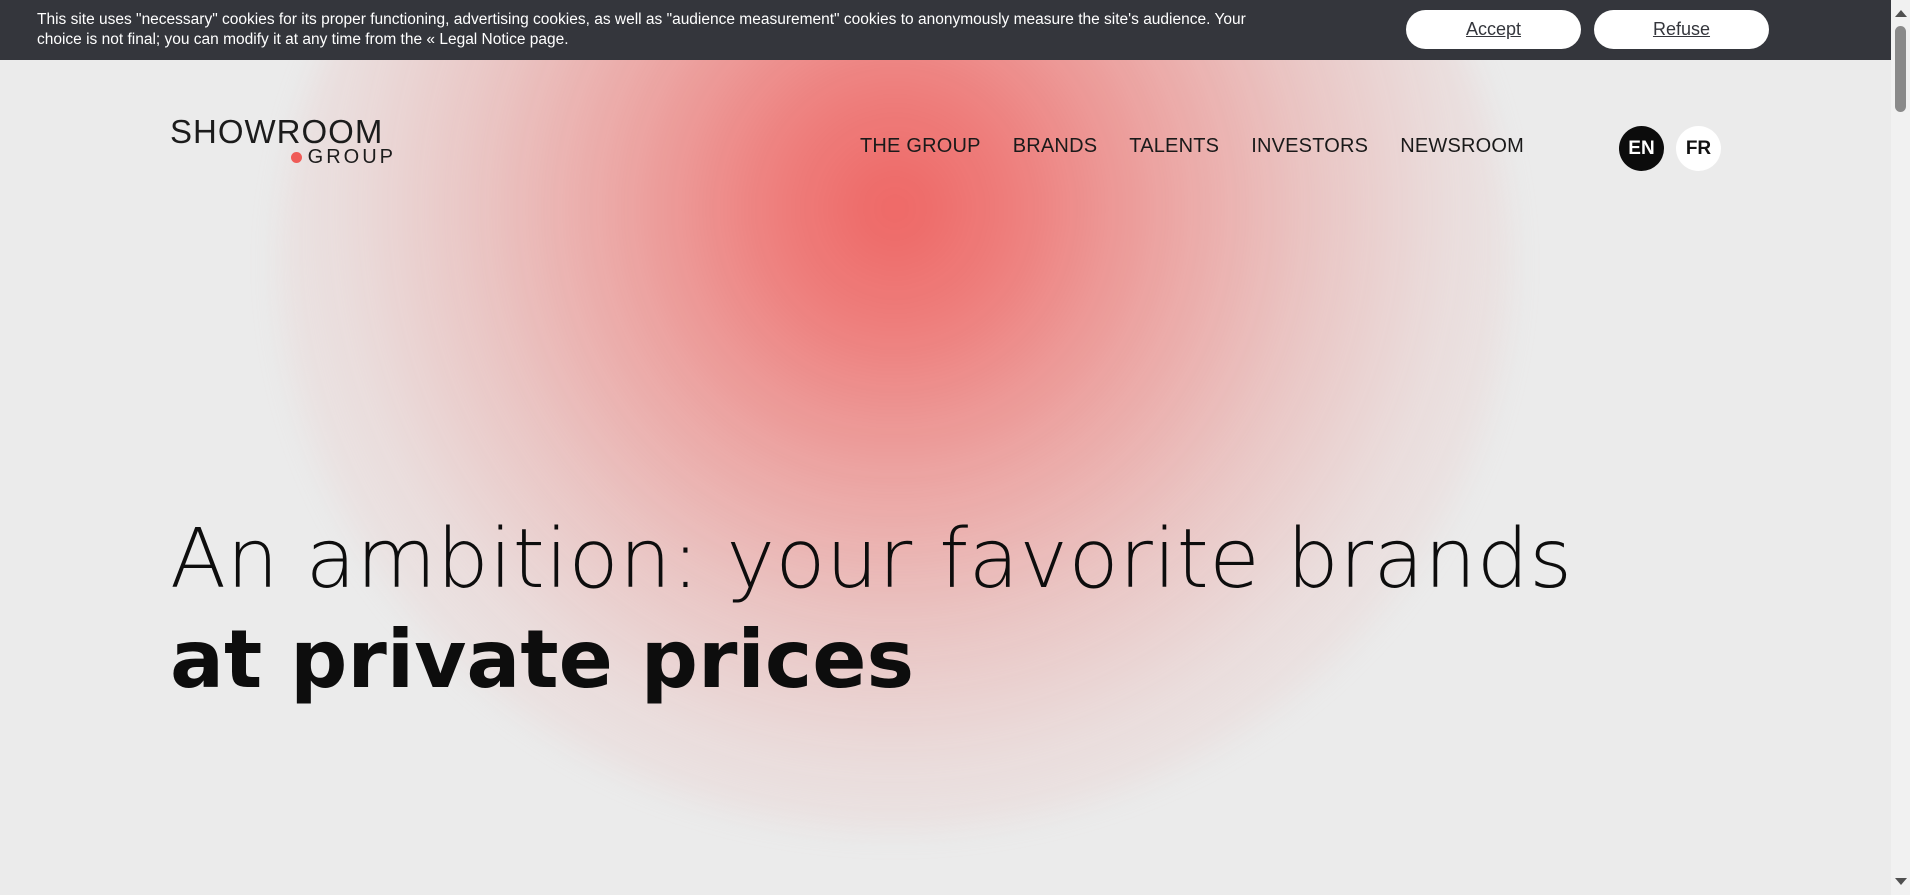  What do you see at coordinates (1174, 146) in the screenshot?
I see `nav-item-talents: TALENTS` at bounding box center [1174, 146].